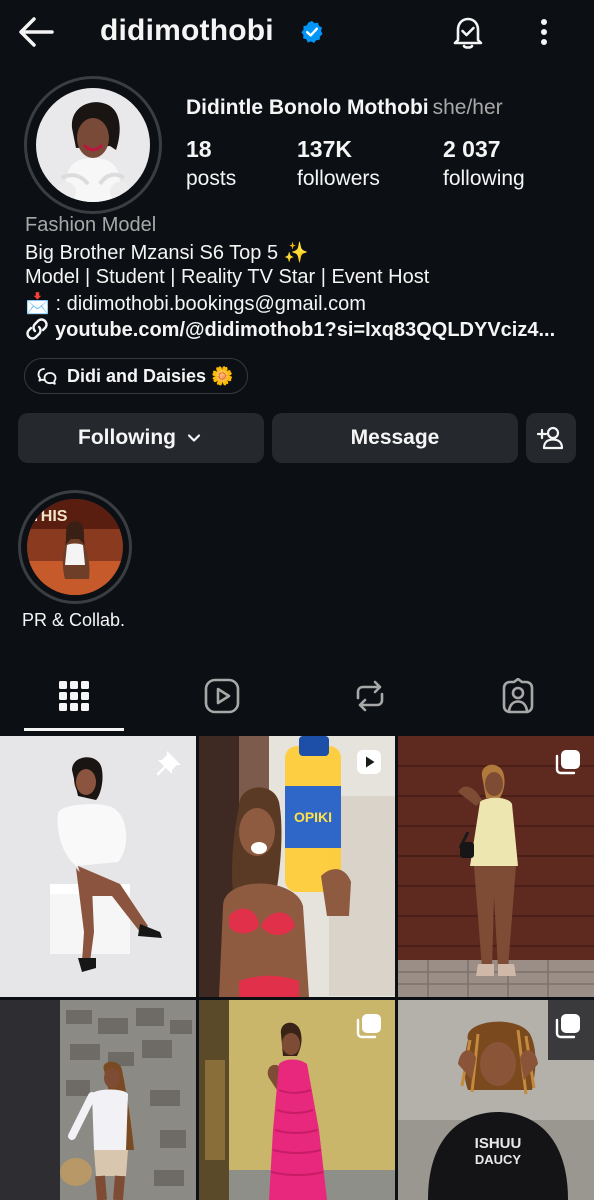 This screenshot has width=594, height=1200. What do you see at coordinates (47, 376) in the screenshot?
I see `threads-icon` at bounding box center [47, 376].